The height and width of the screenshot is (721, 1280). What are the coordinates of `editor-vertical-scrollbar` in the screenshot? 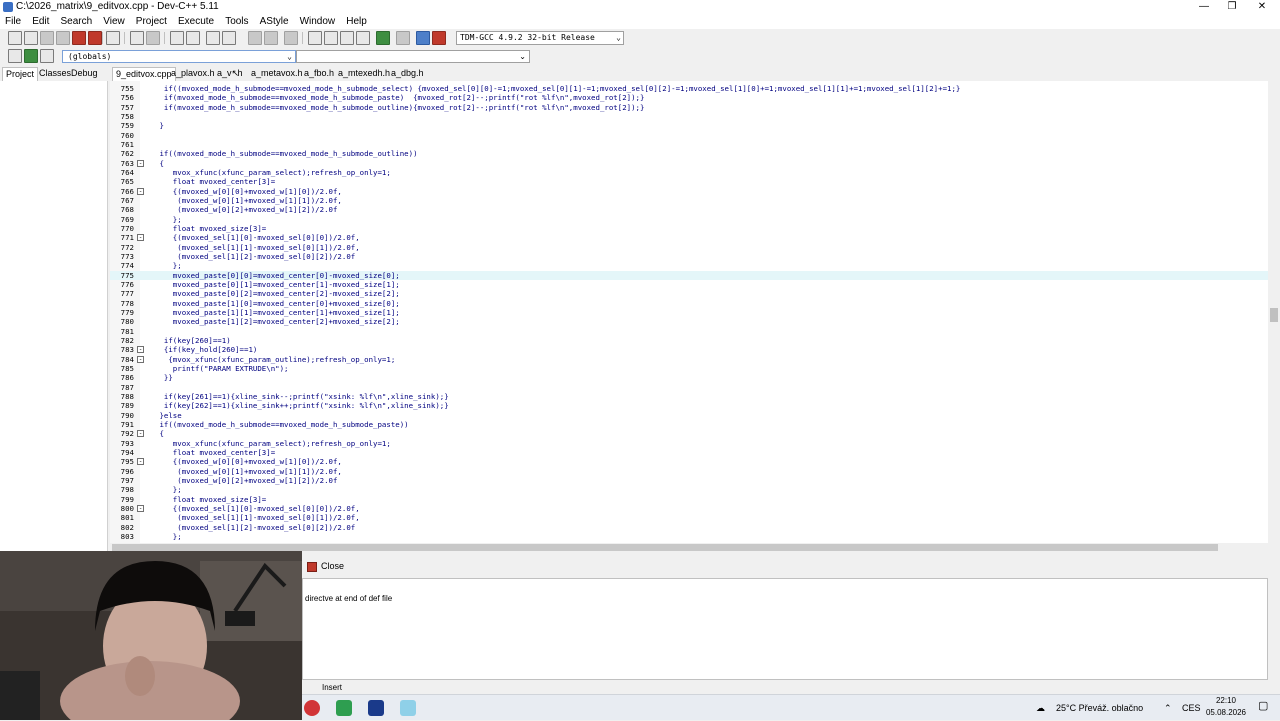 It's located at (1274, 312).